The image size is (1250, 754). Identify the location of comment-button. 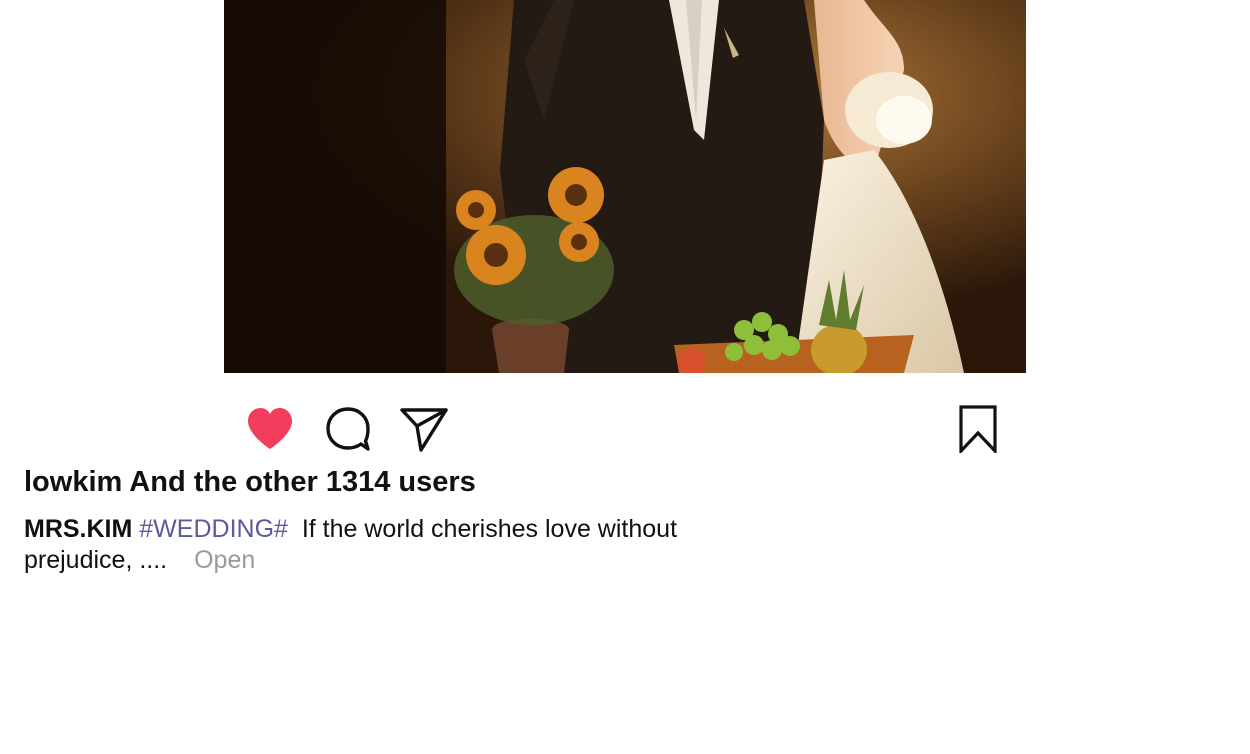
(348, 429).